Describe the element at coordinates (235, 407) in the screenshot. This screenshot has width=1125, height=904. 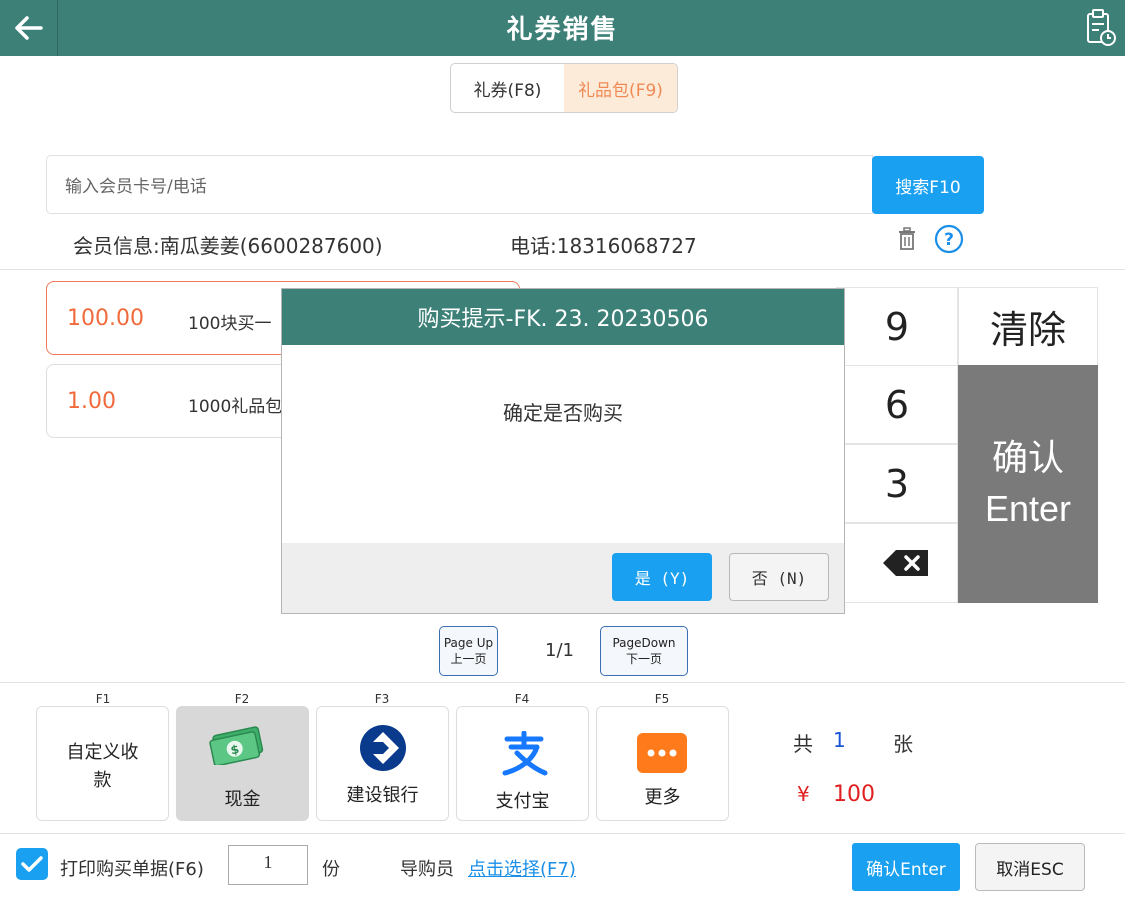
I see `item-name: 1000礼品包` at that location.